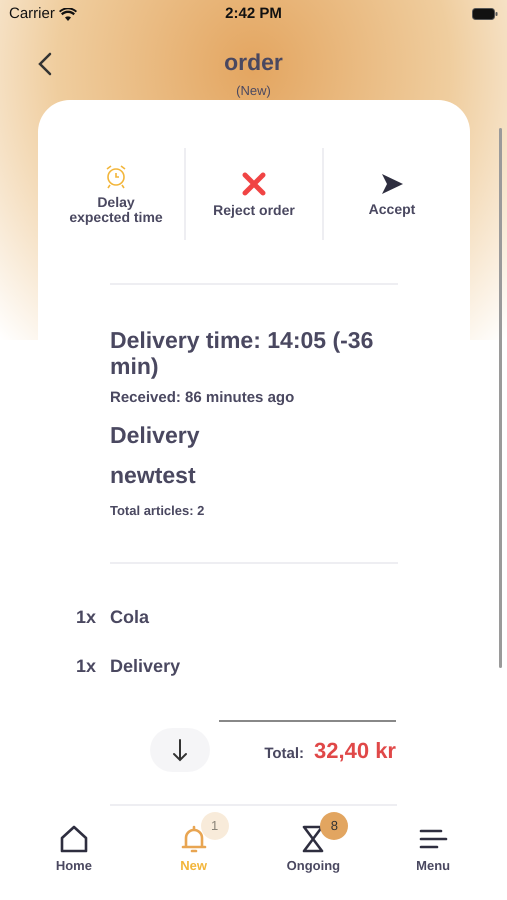 Image resolution: width=507 pixels, height=900 pixels. Describe the element at coordinates (32, 14) in the screenshot. I see `carrier-label: Carrier` at that location.